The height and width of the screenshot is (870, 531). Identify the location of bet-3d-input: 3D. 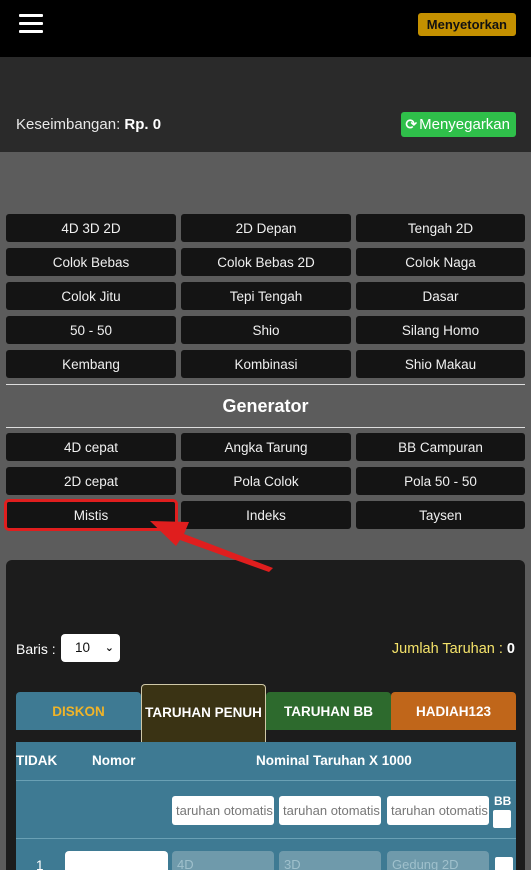
(330, 860).